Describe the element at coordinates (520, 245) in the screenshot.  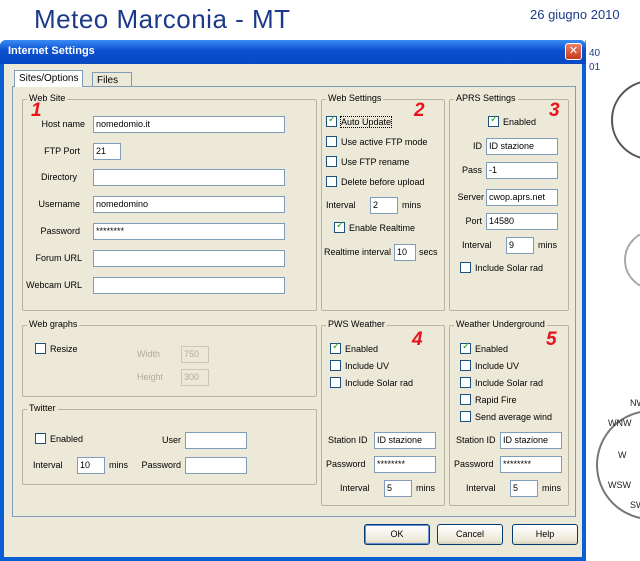
I see `aprs-interval-input: 9` at that location.